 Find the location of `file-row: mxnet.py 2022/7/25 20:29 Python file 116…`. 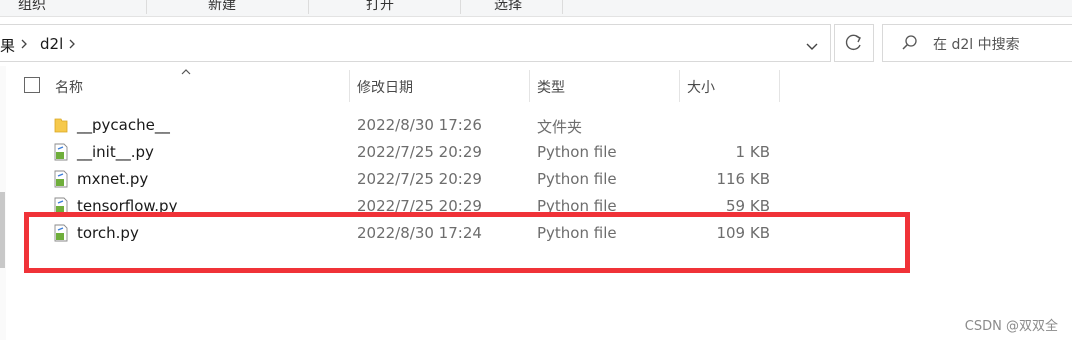

file-row: mxnet.py 2022/7/25 20:29 Python file 116… is located at coordinates (536, 179).